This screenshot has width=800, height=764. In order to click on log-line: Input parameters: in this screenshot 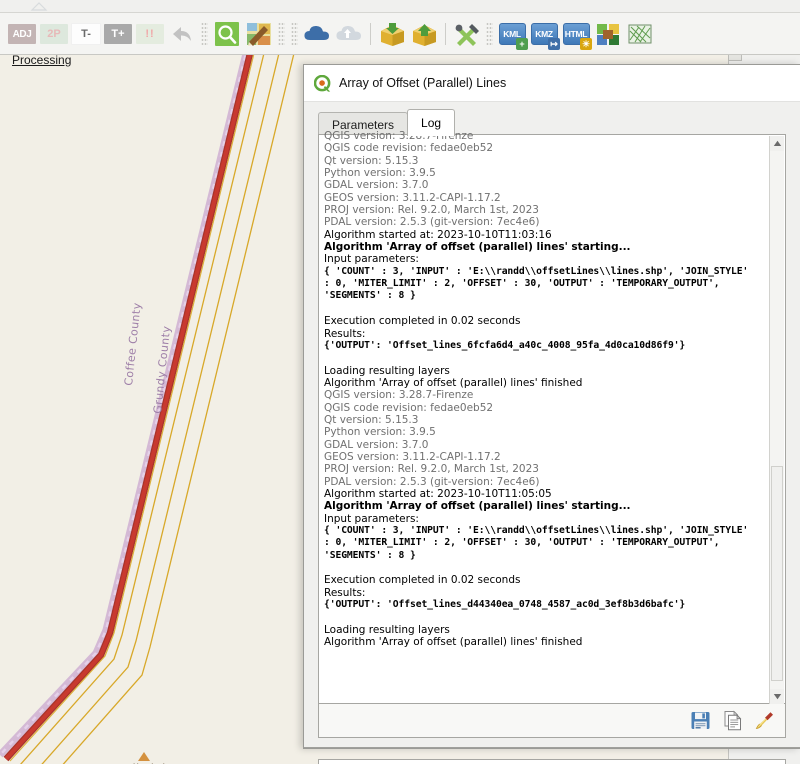, I will do `click(371, 259)`.